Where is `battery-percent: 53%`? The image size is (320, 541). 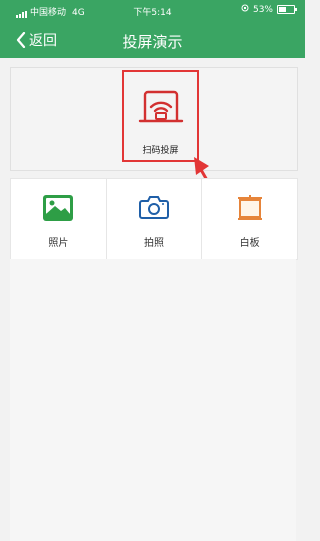 battery-percent: 53% is located at coordinates (262, 9).